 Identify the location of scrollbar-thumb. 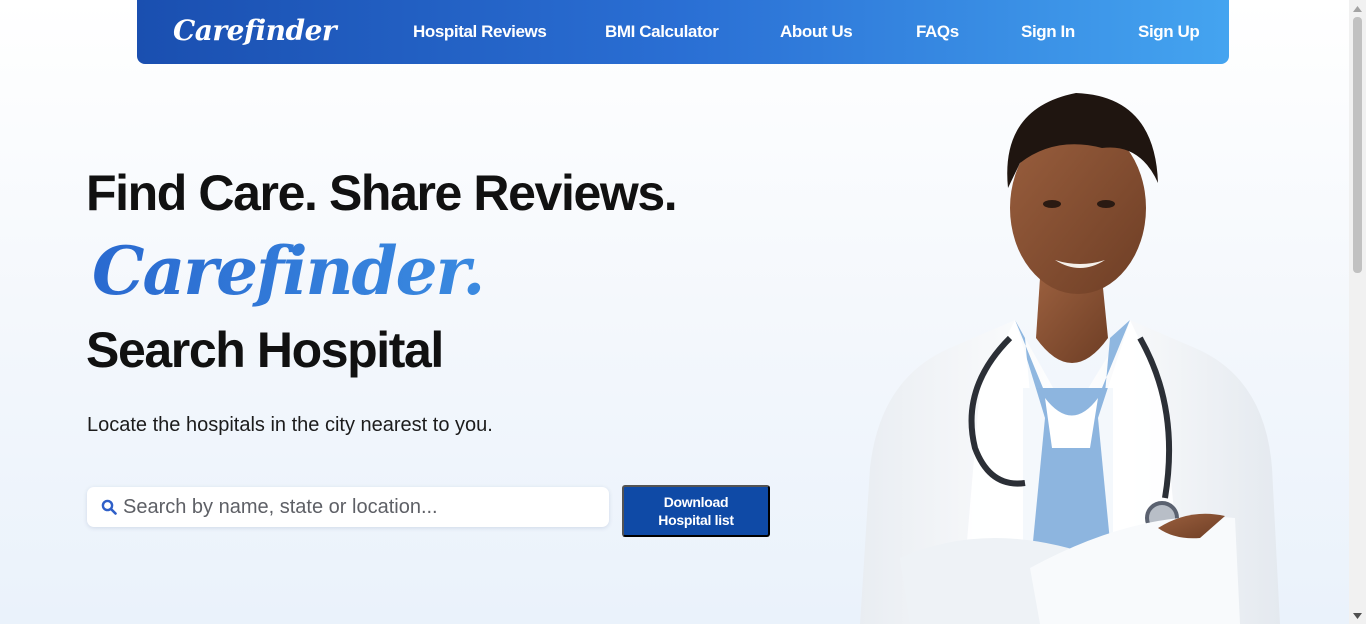
(1357, 145).